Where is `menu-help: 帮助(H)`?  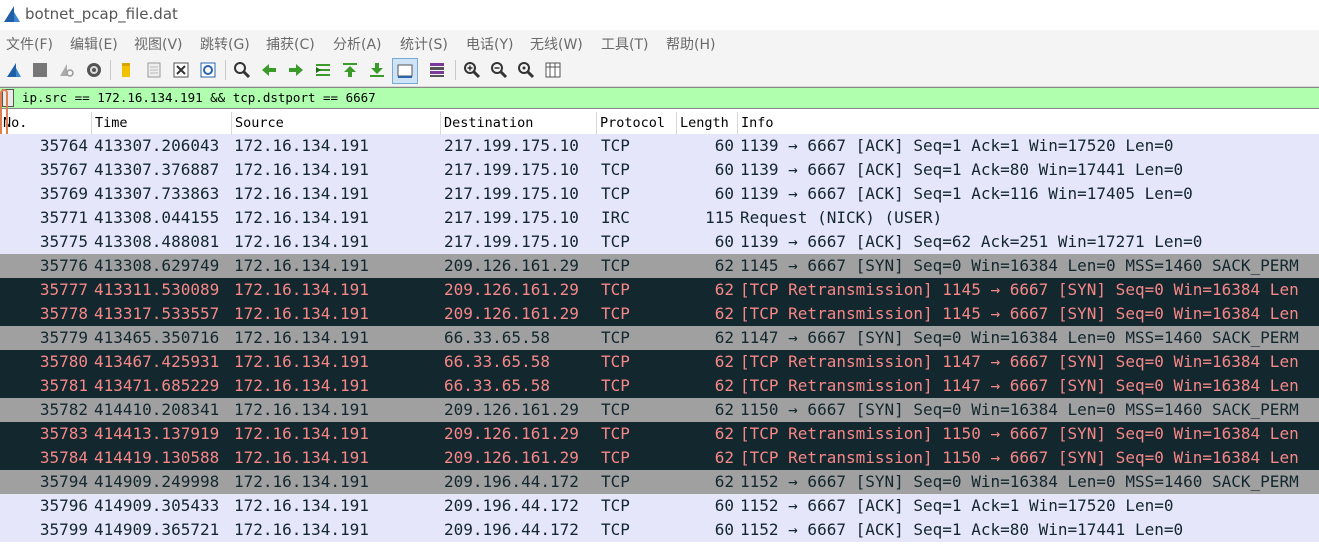
menu-help: 帮助(H) is located at coordinates (690, 44).